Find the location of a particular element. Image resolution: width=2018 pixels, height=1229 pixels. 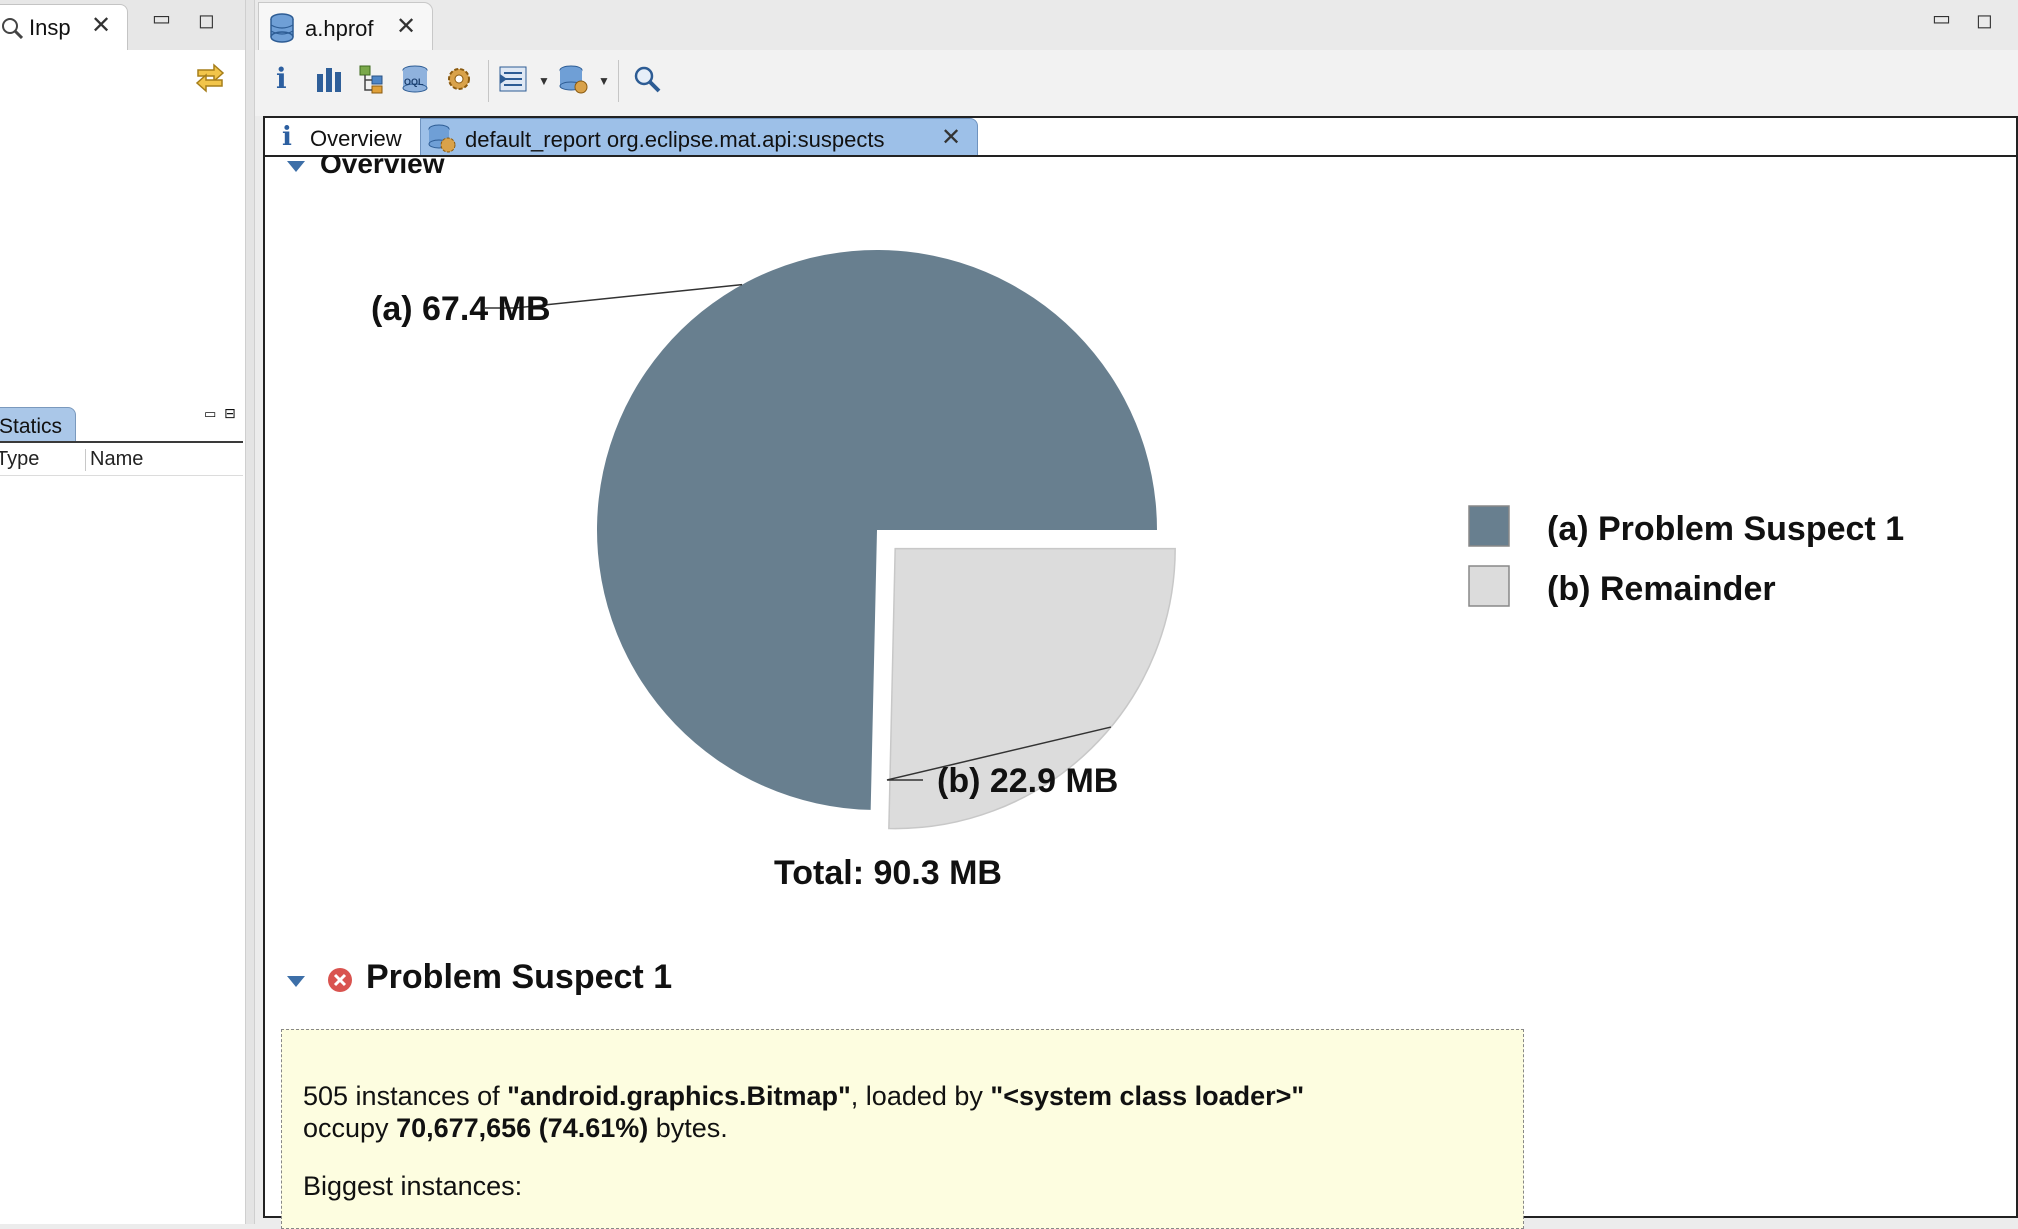

heap-dump-actions-icon is located at coordinates (573, 79).